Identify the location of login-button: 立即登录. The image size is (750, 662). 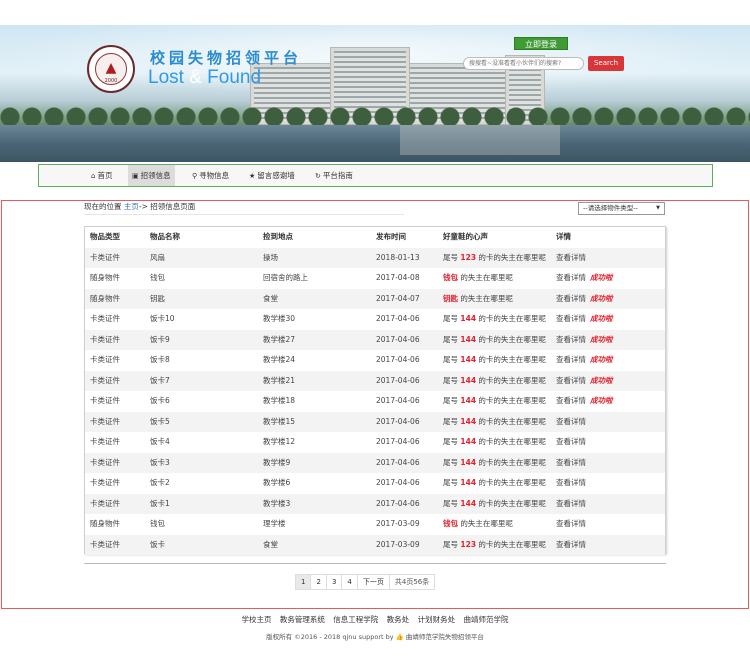
(541, 43).